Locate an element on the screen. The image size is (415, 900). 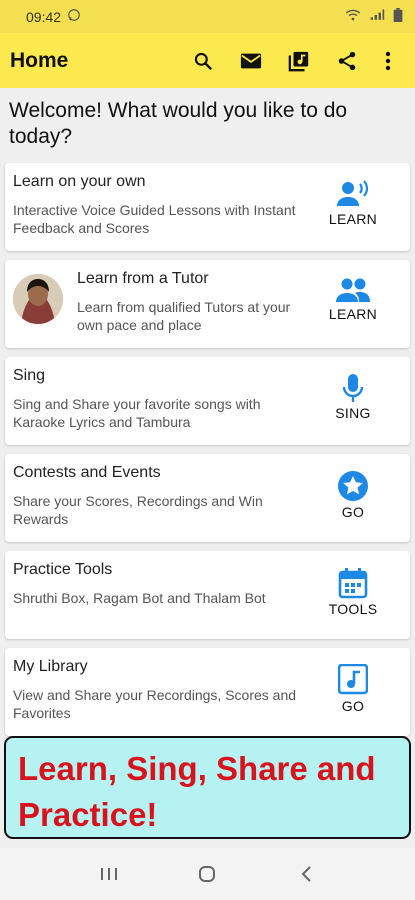
app-title: Home is located at coordinates (39, 60).